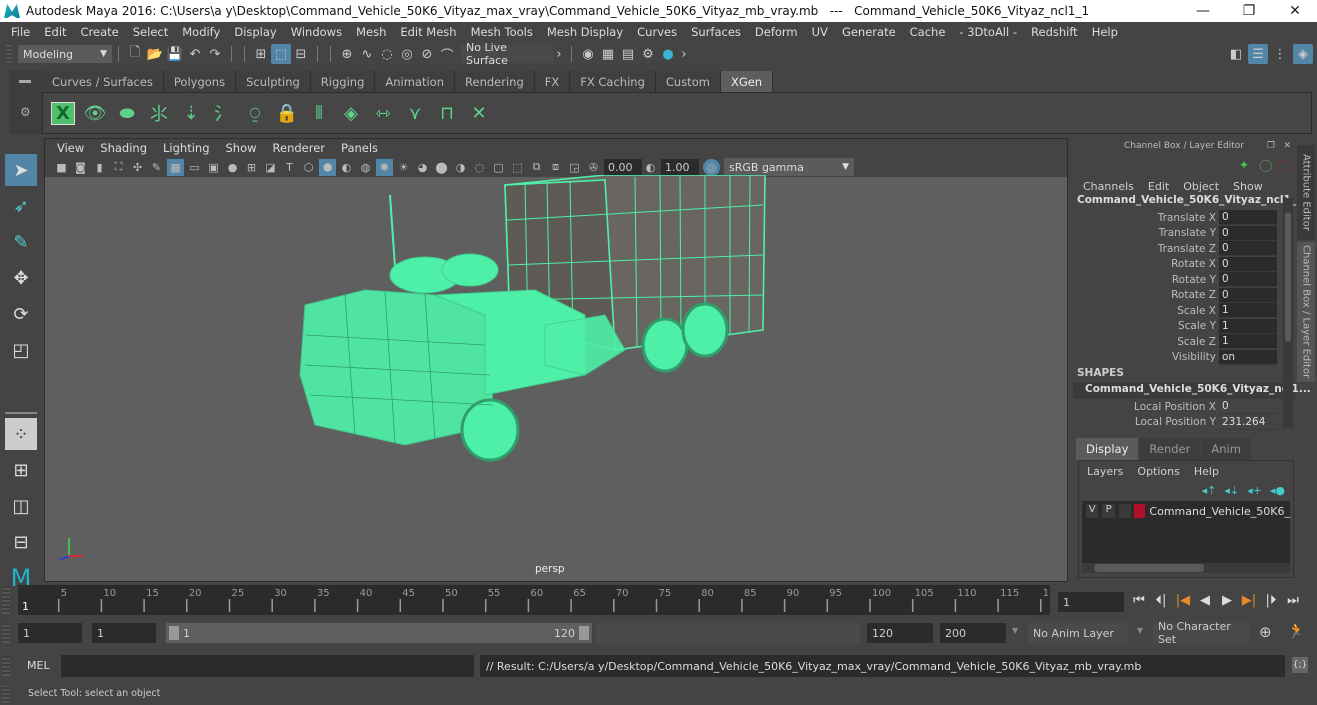  Describe the element at coordinates (159, 113) in the screenshot. I see `add-guides-icon: ⺢` at that location.